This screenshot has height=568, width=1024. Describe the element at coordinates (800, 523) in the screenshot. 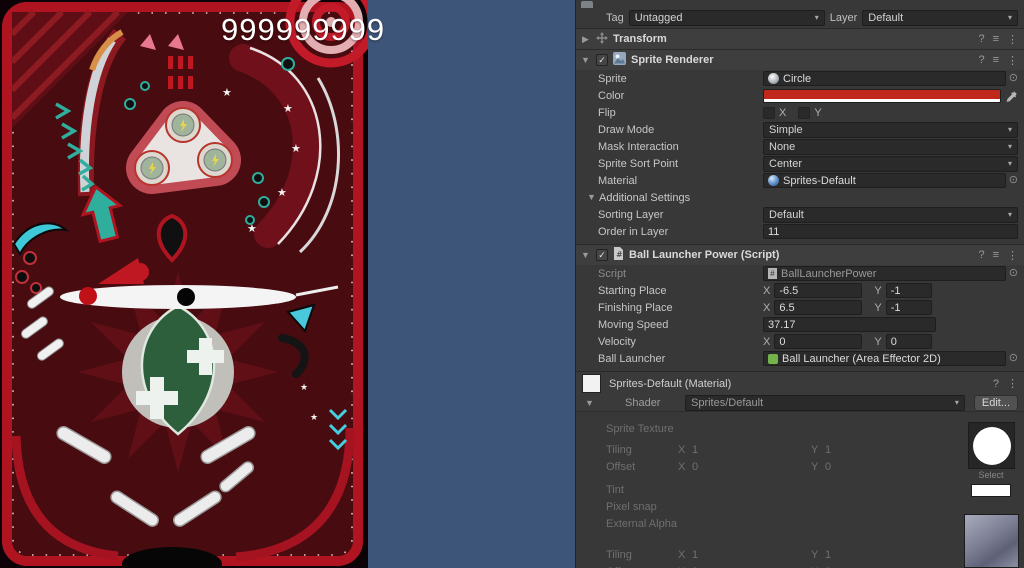

I see `external-alpha-row: External Alpha` at that location.